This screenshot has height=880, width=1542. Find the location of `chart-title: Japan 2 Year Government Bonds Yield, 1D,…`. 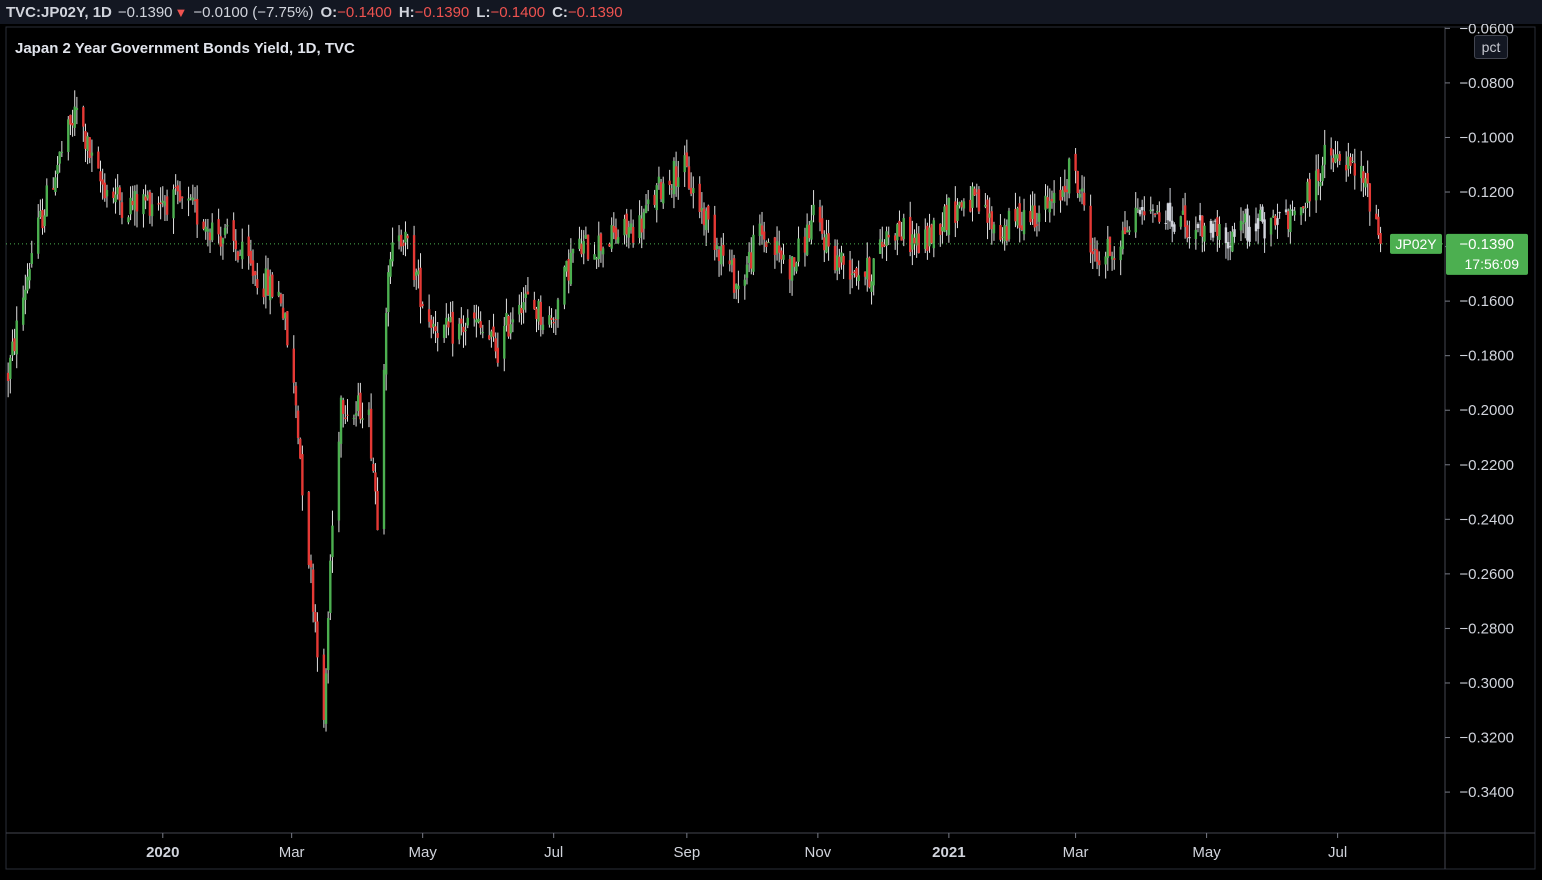

chart-title: Japan 2 Year Government Bonds Yield, 1D,… is located at coordinates (185, 48).